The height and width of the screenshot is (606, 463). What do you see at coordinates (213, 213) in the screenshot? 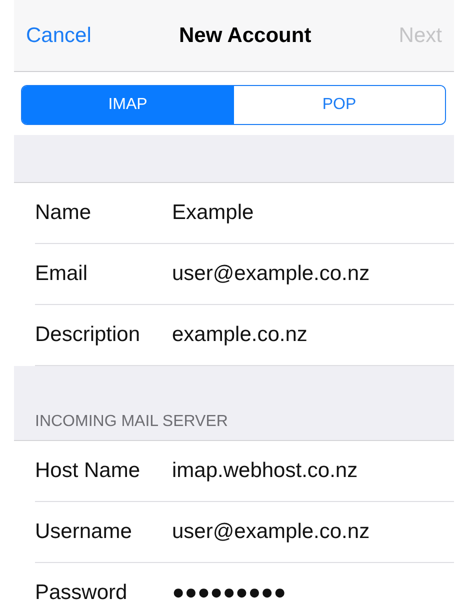
I see `field-value: Example` at bounding box center [213, 213].